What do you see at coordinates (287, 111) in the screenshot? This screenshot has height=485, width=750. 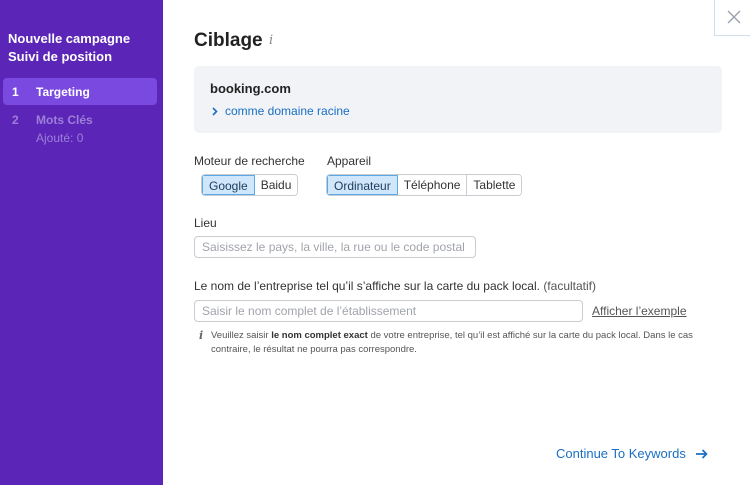 I see `domain-mode-label: comme domaine racine` at bounding box center [287, 111].